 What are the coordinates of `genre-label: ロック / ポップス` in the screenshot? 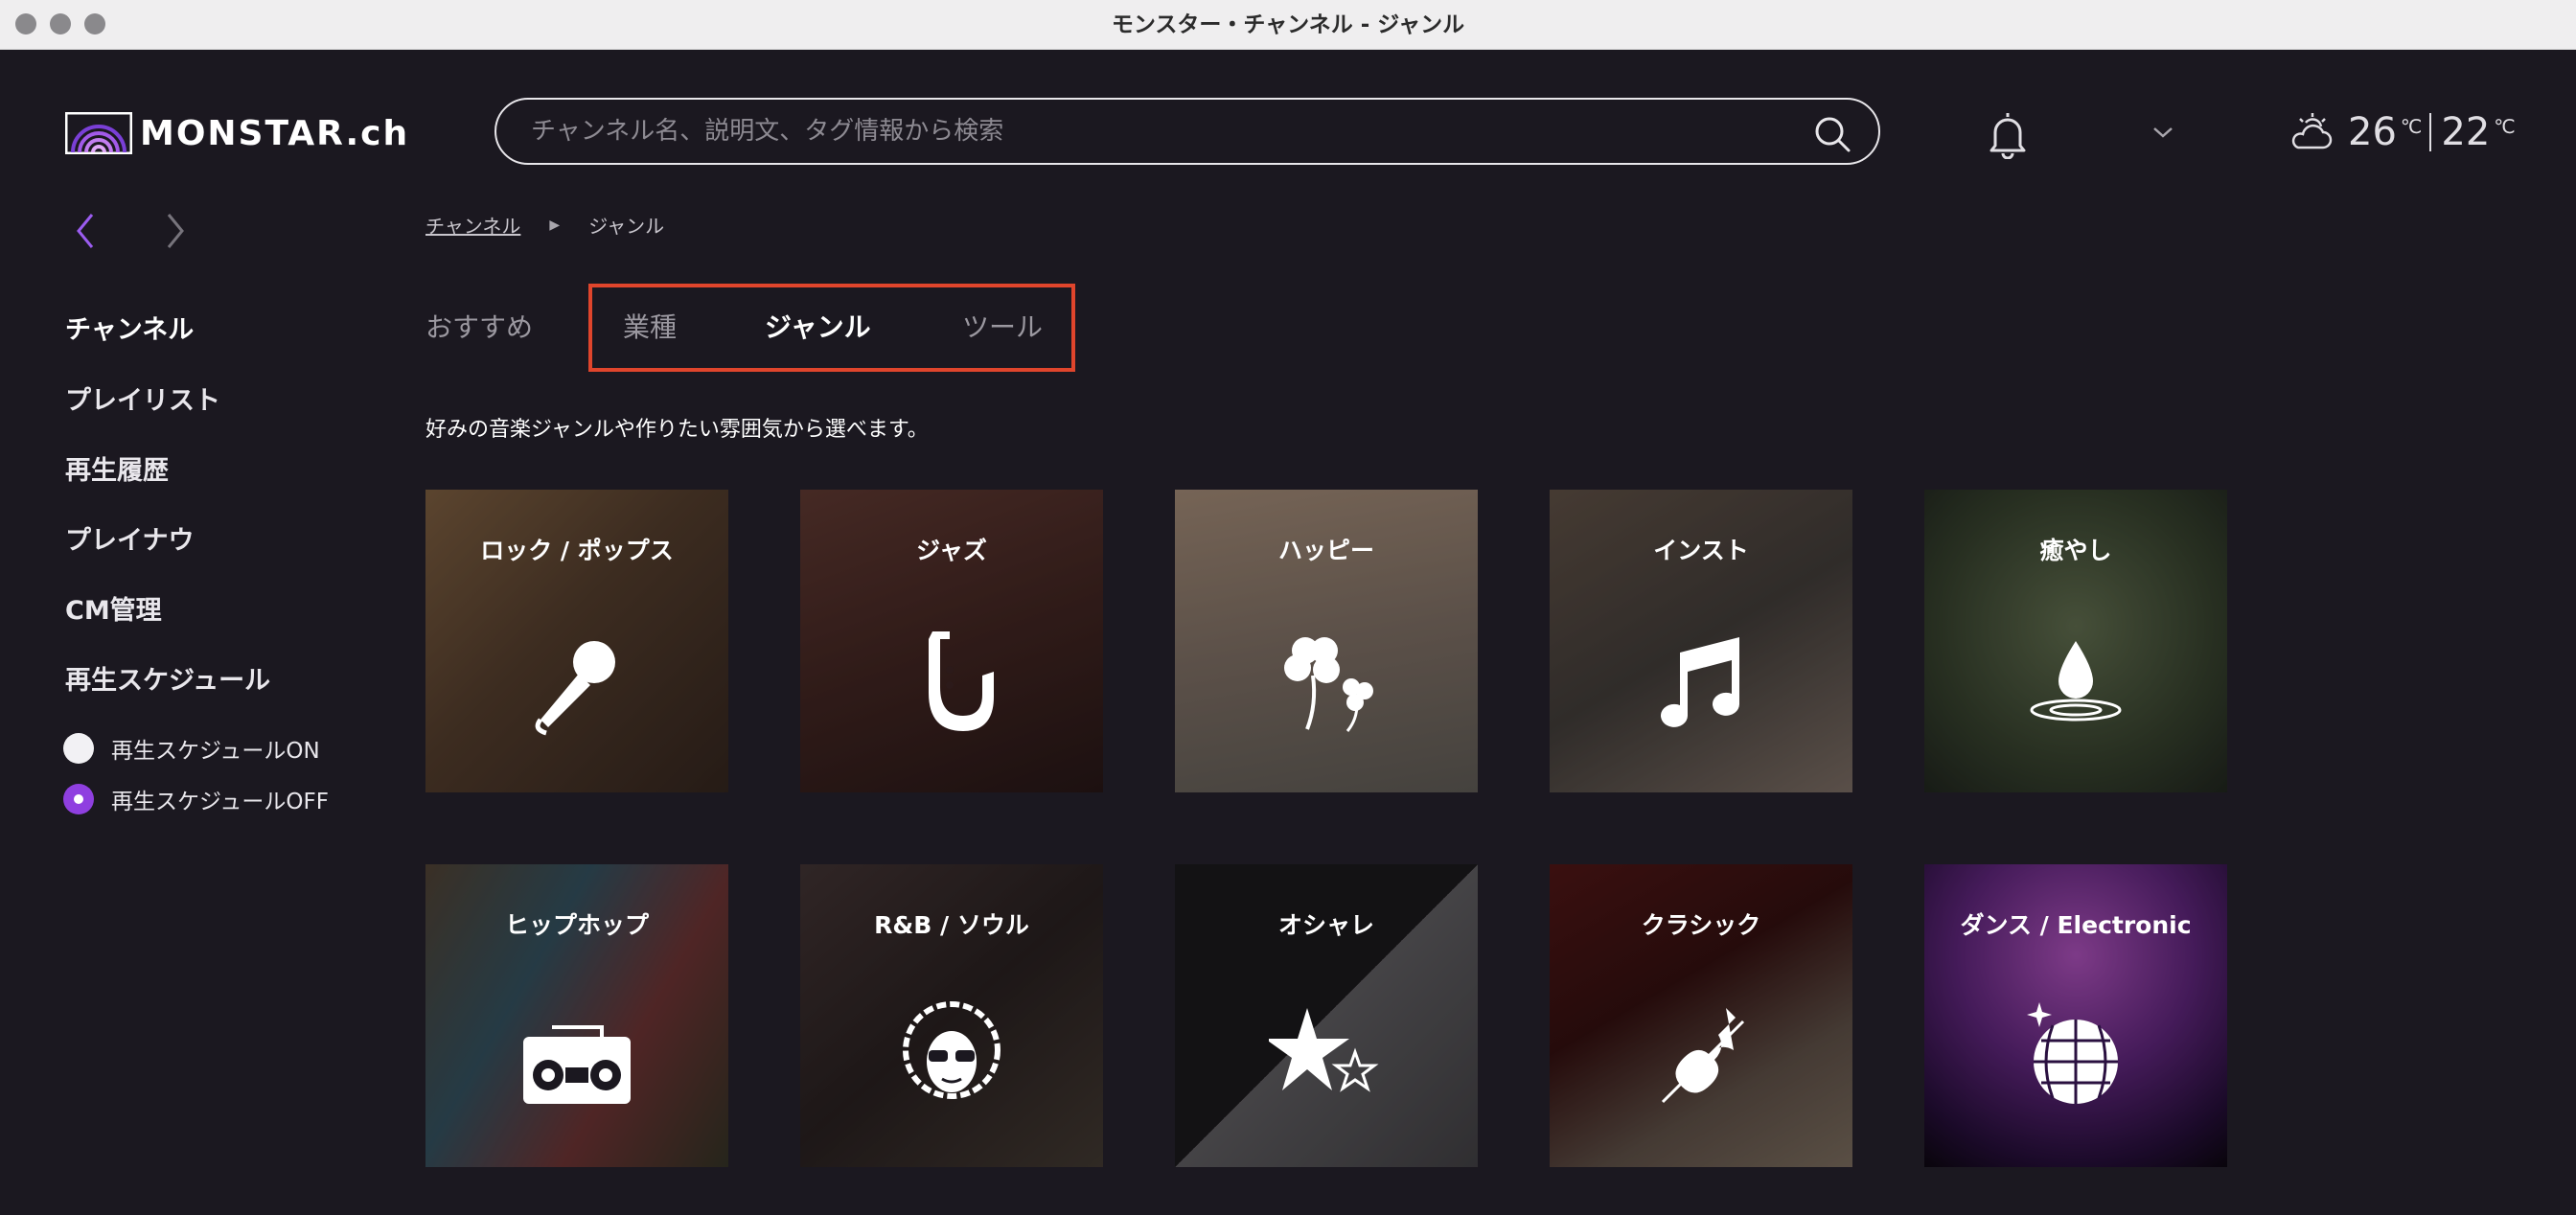 It's located at (577, 550).